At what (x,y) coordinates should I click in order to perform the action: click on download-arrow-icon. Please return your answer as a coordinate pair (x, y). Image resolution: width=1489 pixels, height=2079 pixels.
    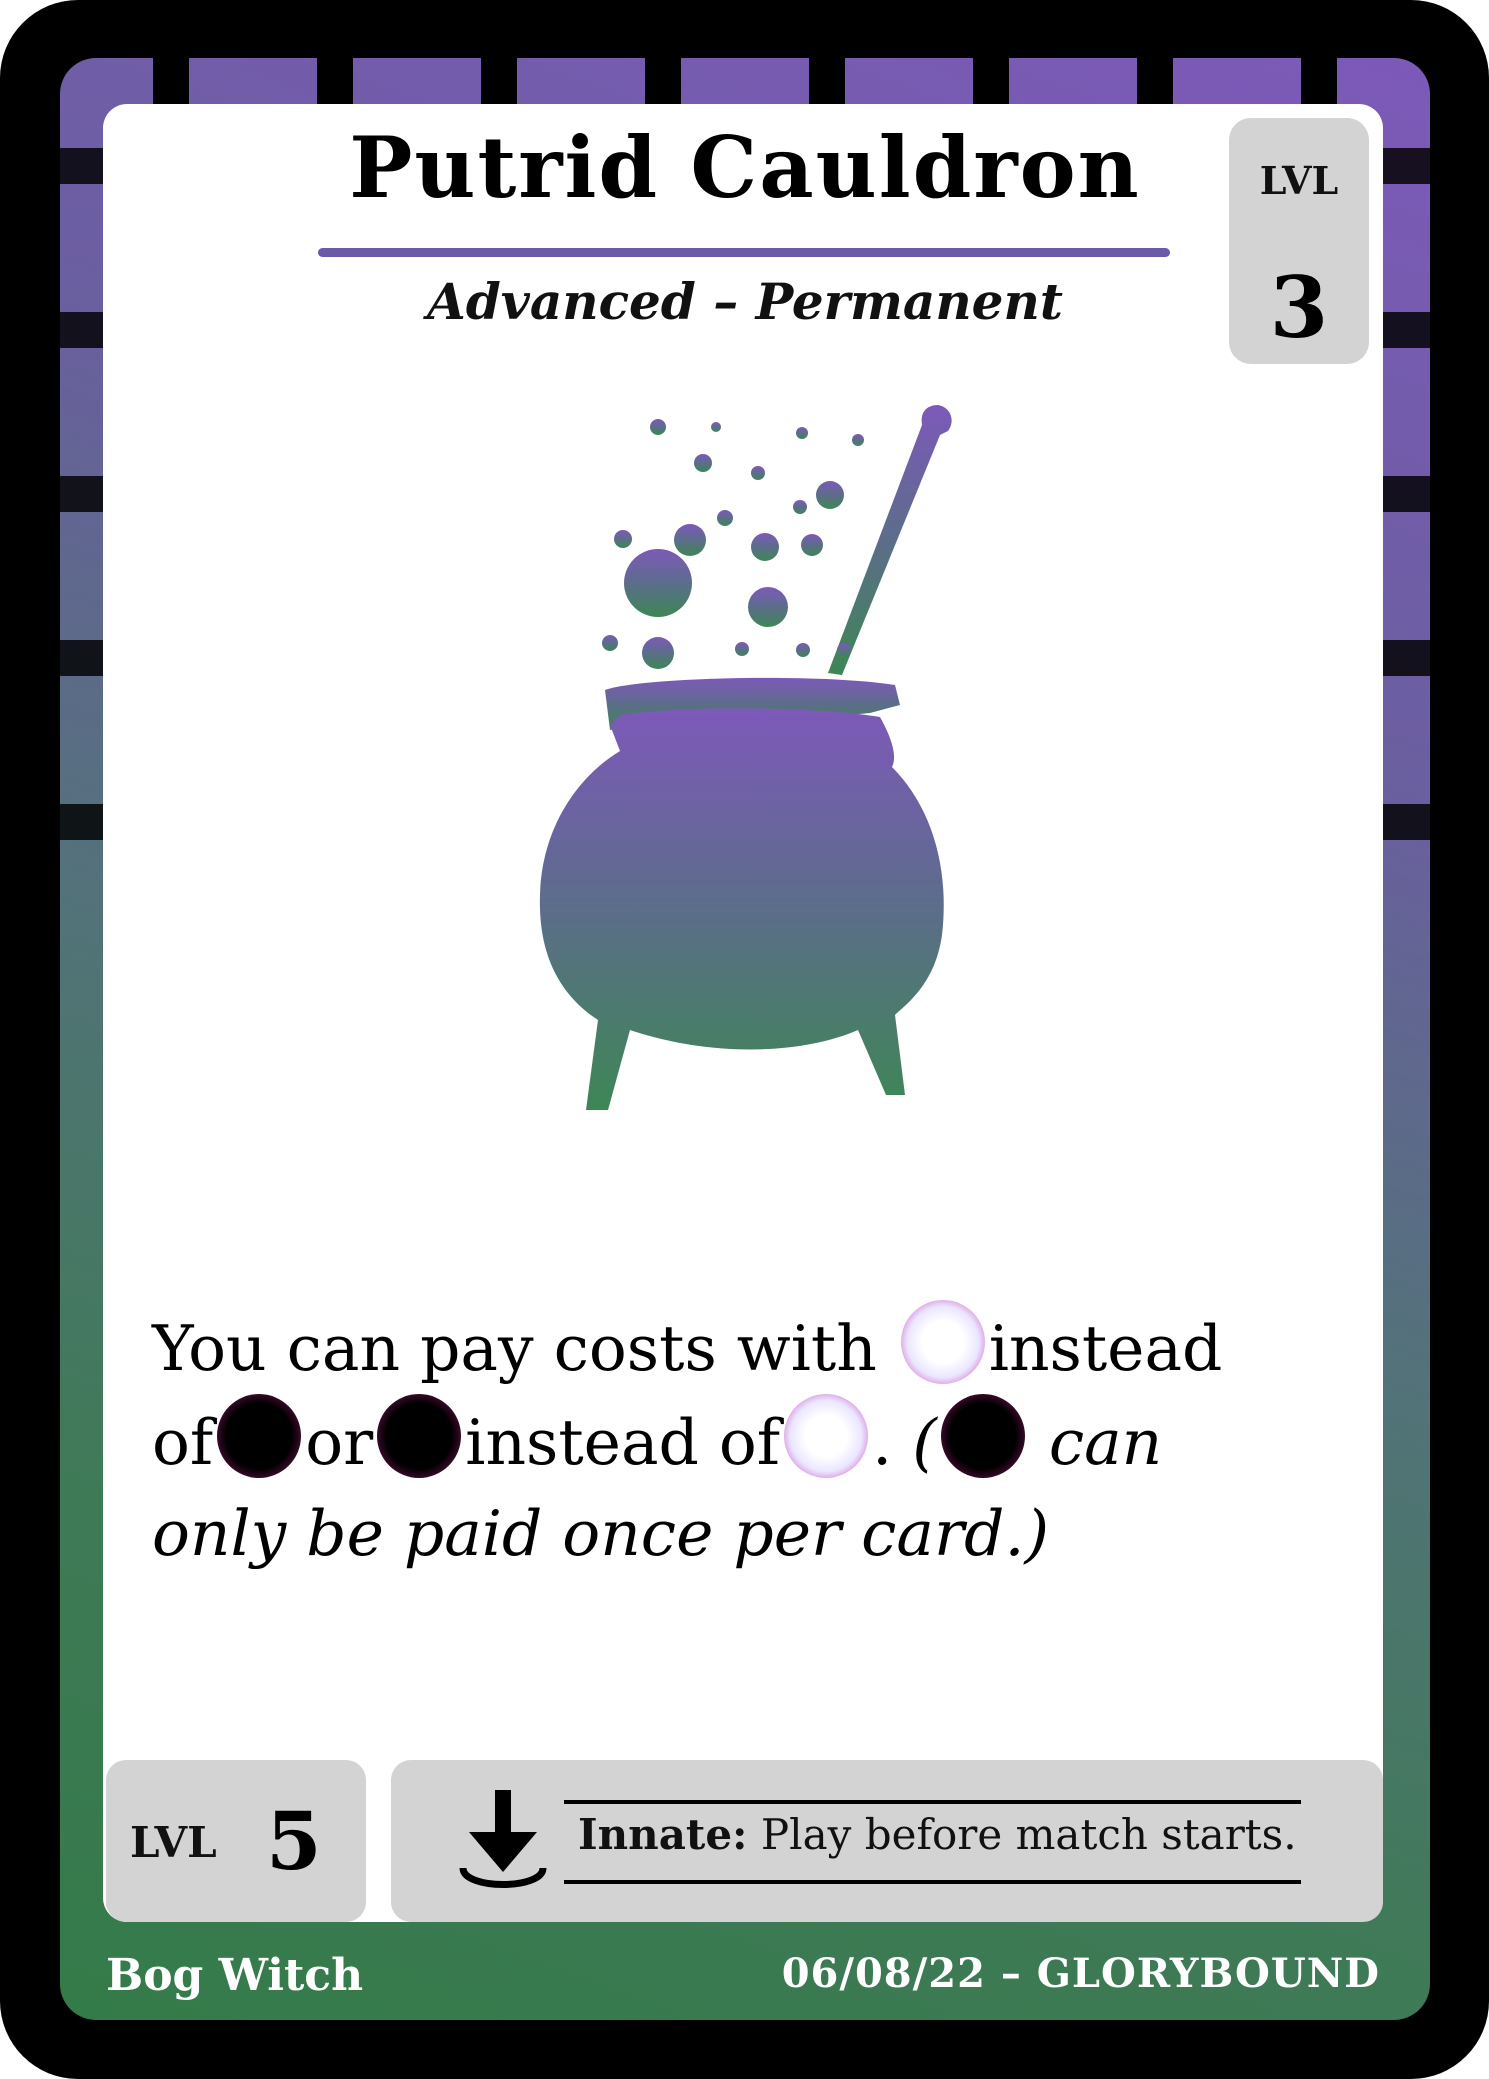
    Looking at the image, I should click on (503, 1839).